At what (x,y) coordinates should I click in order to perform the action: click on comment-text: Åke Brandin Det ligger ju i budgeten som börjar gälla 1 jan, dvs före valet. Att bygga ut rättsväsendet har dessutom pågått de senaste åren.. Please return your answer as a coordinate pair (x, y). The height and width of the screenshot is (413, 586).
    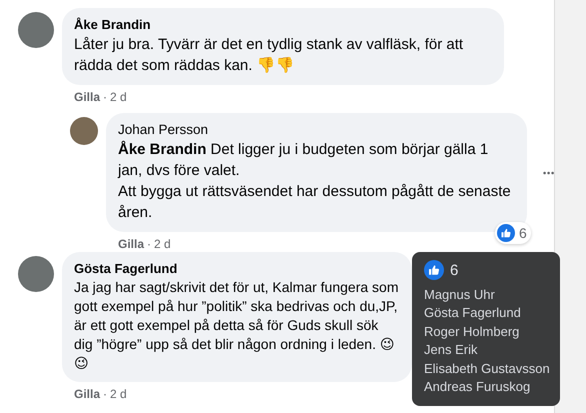
    Looking at the image, I should click on (315, 181).